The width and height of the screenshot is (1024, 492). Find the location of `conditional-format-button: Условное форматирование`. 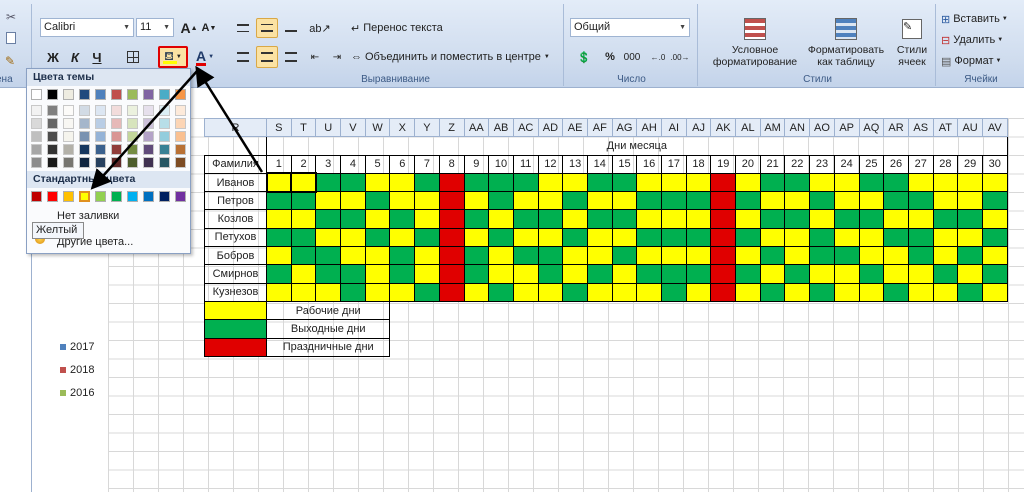

conditional-format-button: Условное форматирование is located at coordinates (755, 43).